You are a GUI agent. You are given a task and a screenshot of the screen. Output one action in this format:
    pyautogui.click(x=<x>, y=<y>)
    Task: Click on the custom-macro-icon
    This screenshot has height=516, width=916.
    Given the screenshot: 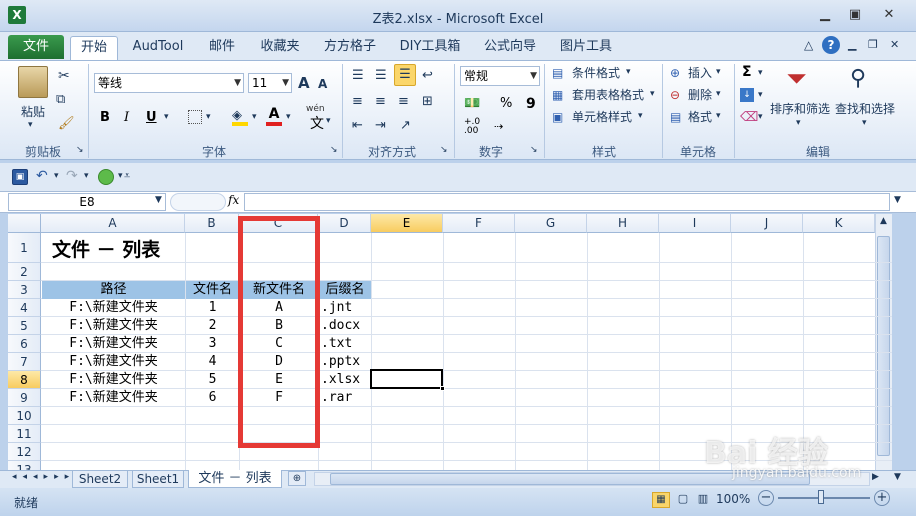 What is the action you would take?
    pyautogui.click(x=106, y=177)
    